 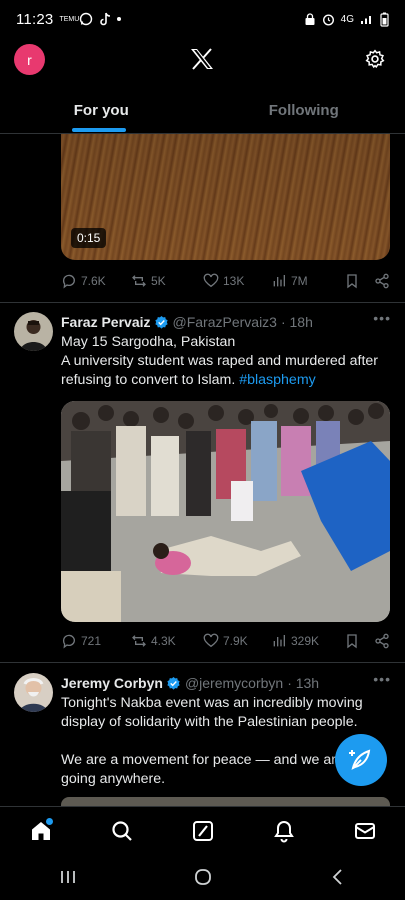 I want to click on nav-notifications, so click(x=284, y=831).